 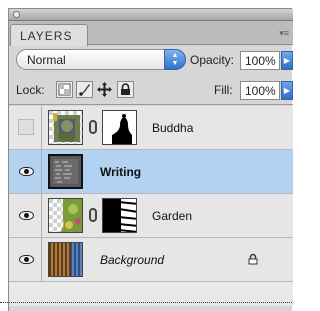 I want to click on blend-mode-value: Normal, so click(x=46, y=60).